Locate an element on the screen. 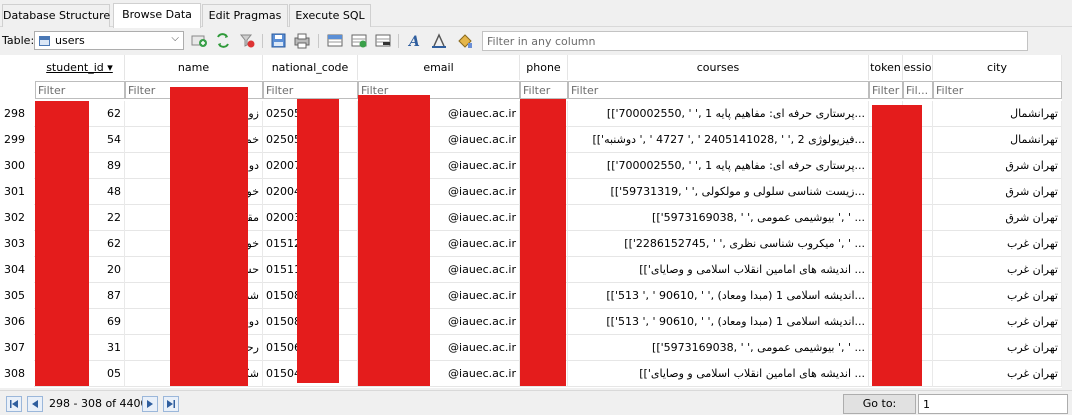  row-number: 306 is located at coordinates (17, 322).